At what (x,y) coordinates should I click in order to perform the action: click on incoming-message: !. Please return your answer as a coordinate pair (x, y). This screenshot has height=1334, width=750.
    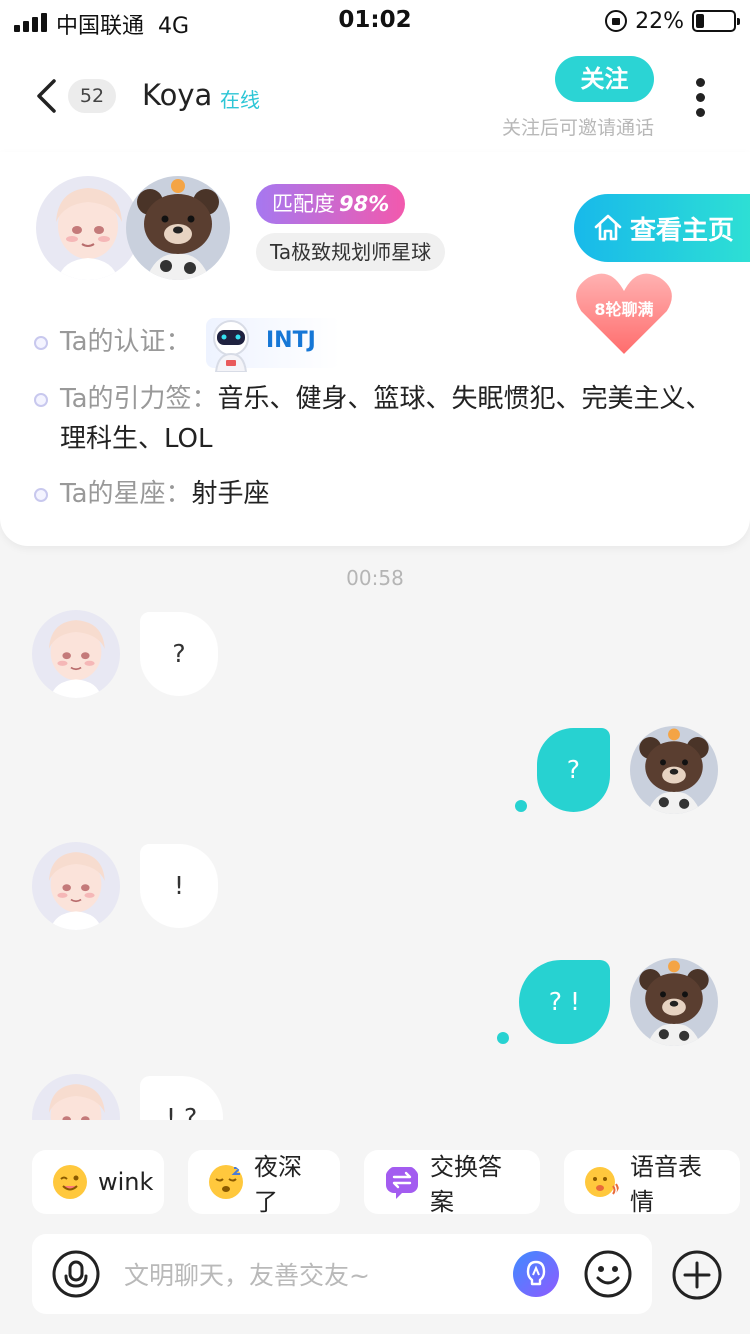
    Looking at the image, I should click on (179, 886).